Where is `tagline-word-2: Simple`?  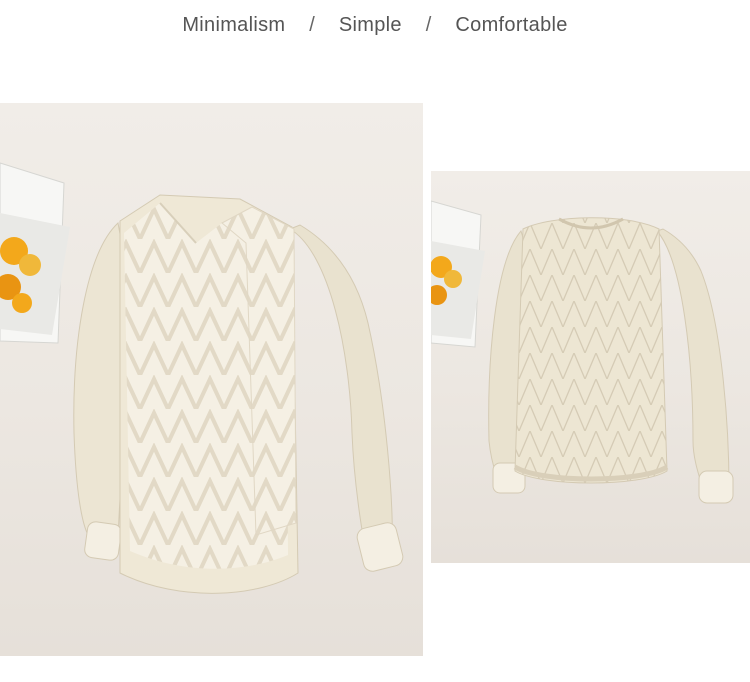
tagline-word-2: Simple is located at coordinates (370, 25).